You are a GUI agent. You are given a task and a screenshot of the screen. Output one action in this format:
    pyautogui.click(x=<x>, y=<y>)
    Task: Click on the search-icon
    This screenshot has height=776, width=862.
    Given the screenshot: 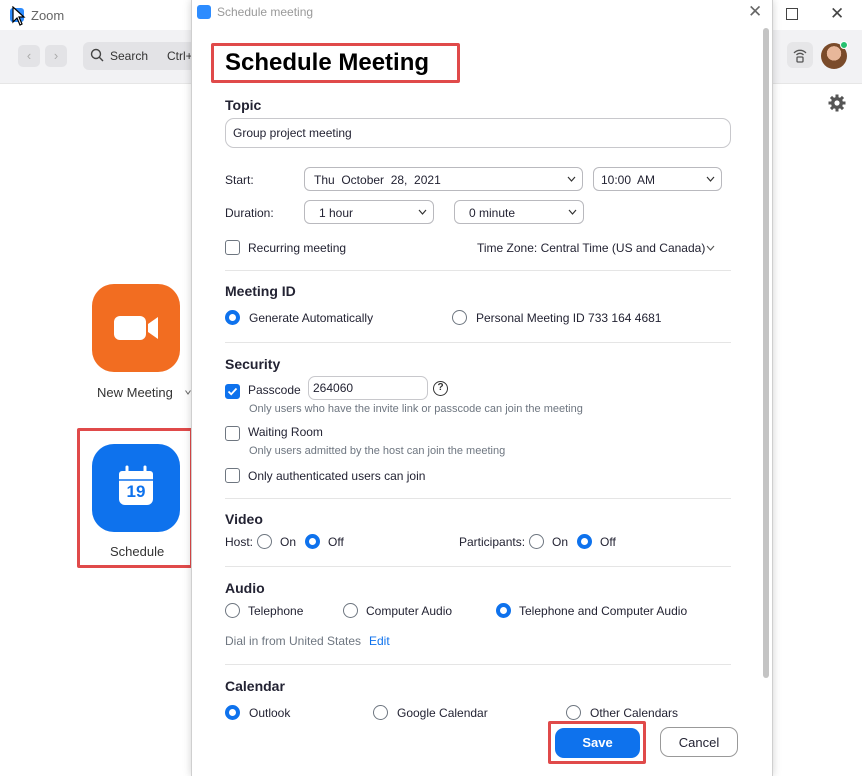 What is the action you would take?
    pyautogui.click(x=97, y=55)
    